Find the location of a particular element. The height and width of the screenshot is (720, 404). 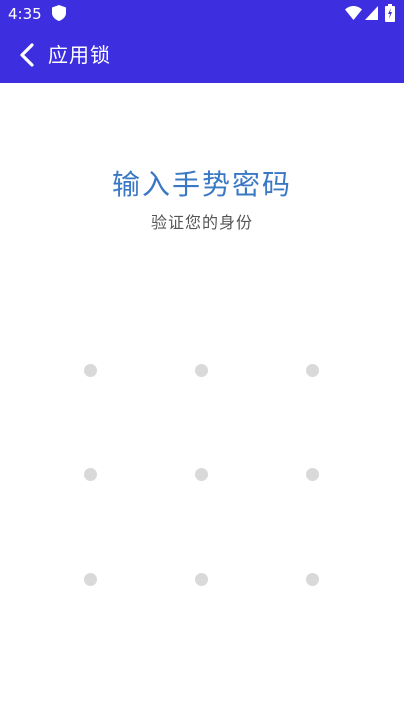

battery-icon is located at coordinates (390, 13).